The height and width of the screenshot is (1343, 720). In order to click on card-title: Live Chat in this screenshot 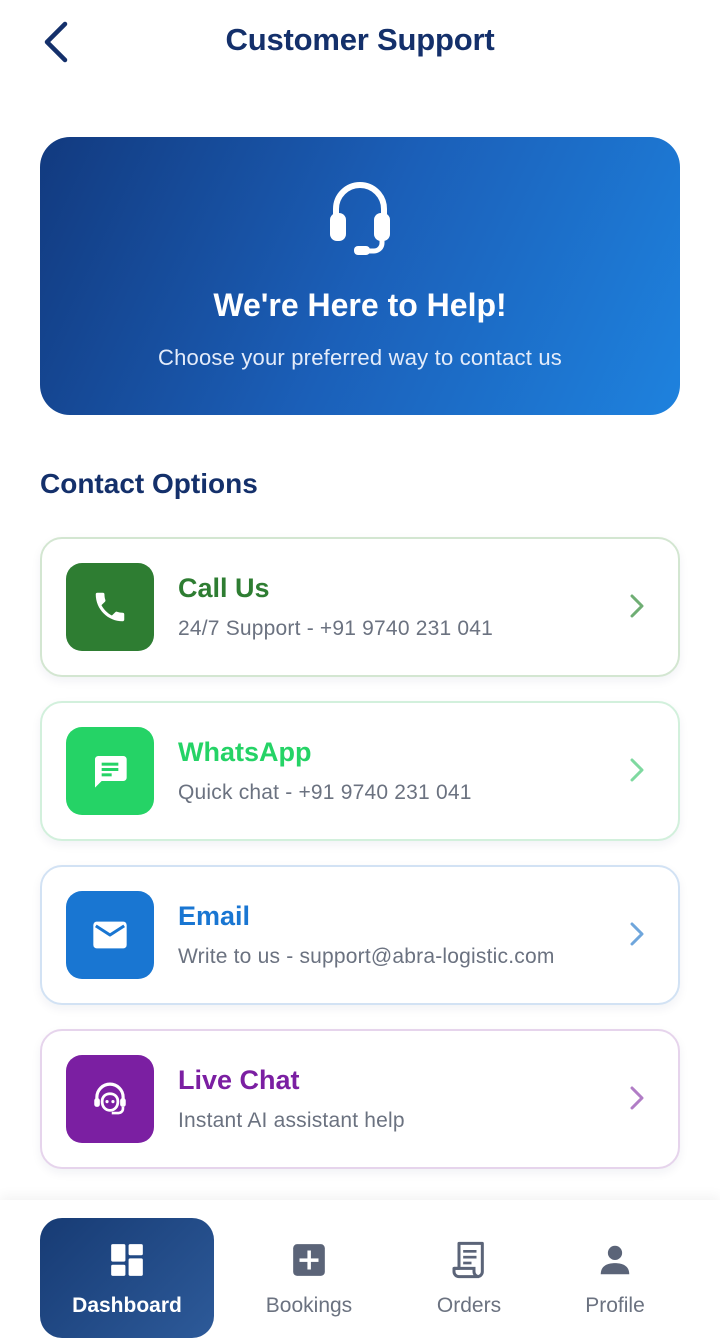, I will do `click(239, 1080)`.